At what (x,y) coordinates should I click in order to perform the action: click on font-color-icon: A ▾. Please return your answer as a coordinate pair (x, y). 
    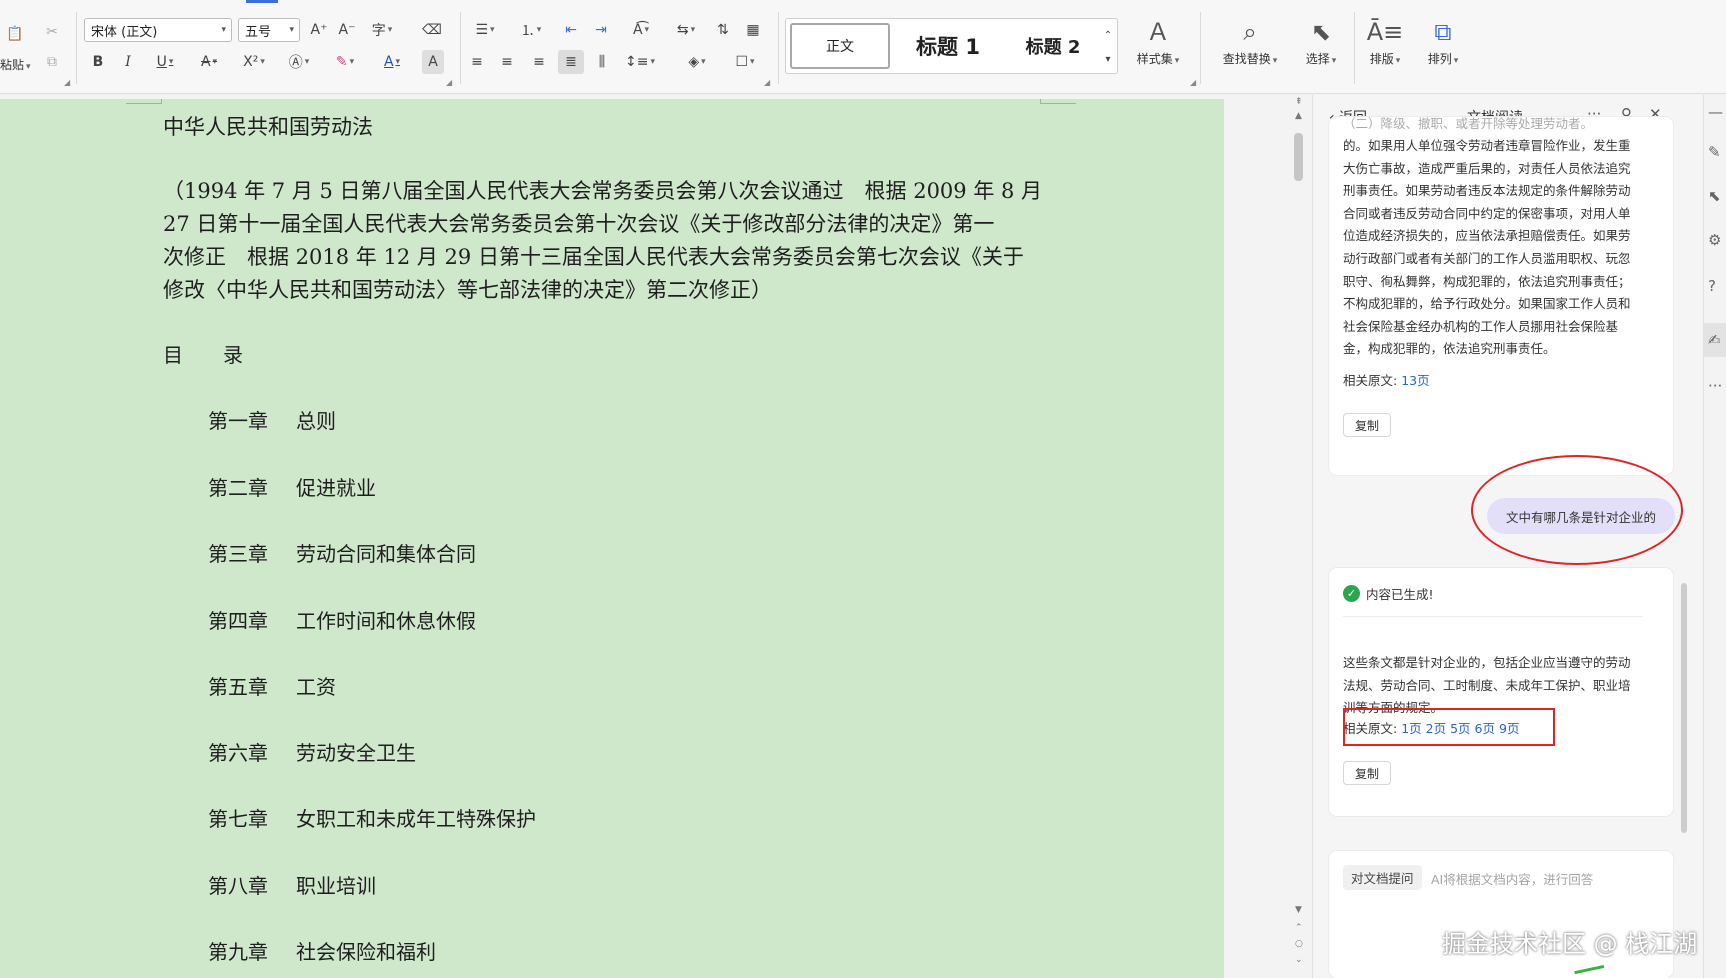
    Looking at the image, I should click on (392, 62).